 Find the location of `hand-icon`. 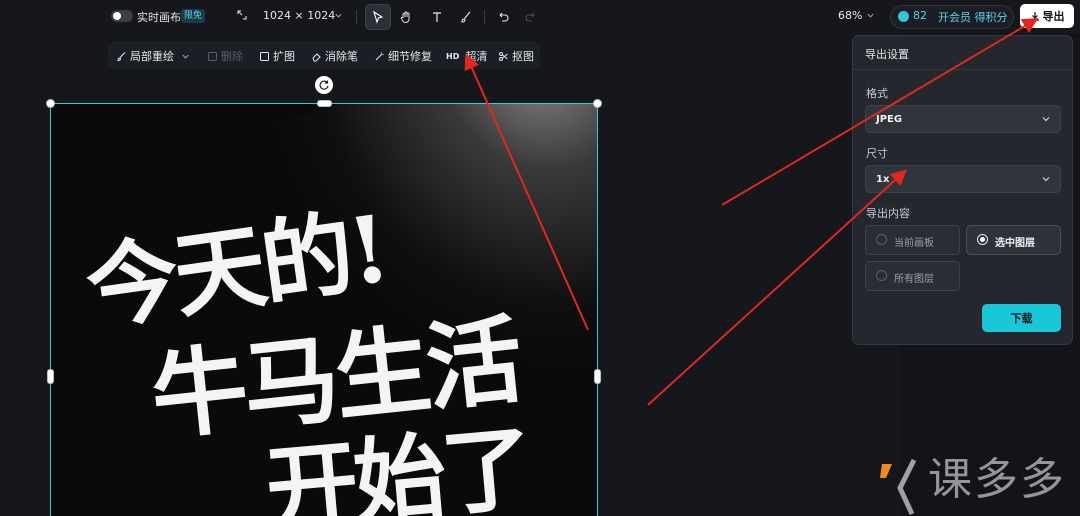

hand-icon is located at coordinates (405, 17).